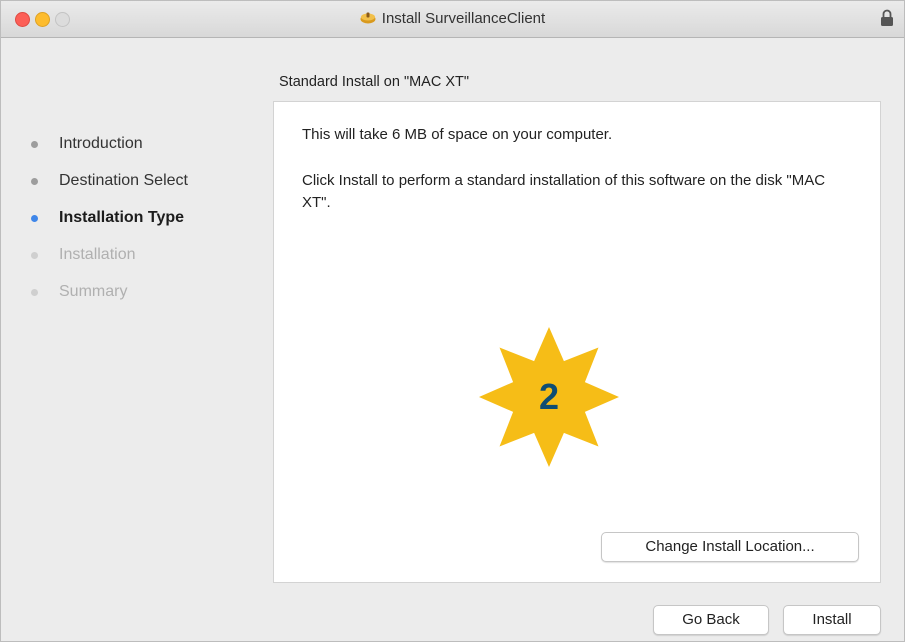 The image size is (905, 642). What do you see at coordinates (122, 217) in the screenshot?
I see `step-label: Installation Type` at bounding box center [122, 217].